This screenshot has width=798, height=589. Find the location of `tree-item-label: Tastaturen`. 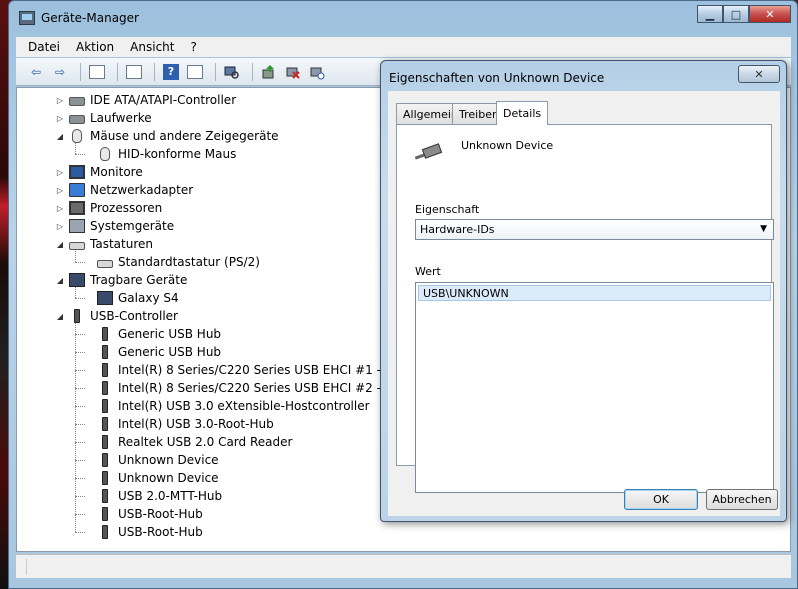

tree-item-label: Tastaturen is located at coordinates (121, 244).